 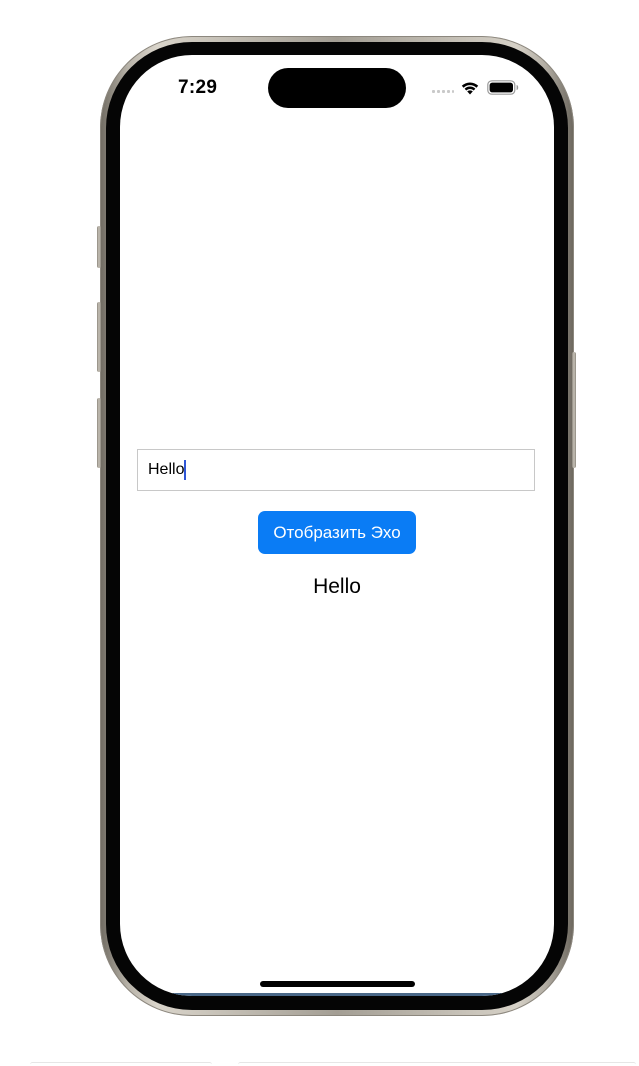 What do you see at coordinates (99, 337) in the screenshot?
I see `volume-up-button` at bounding box center [99, 337].